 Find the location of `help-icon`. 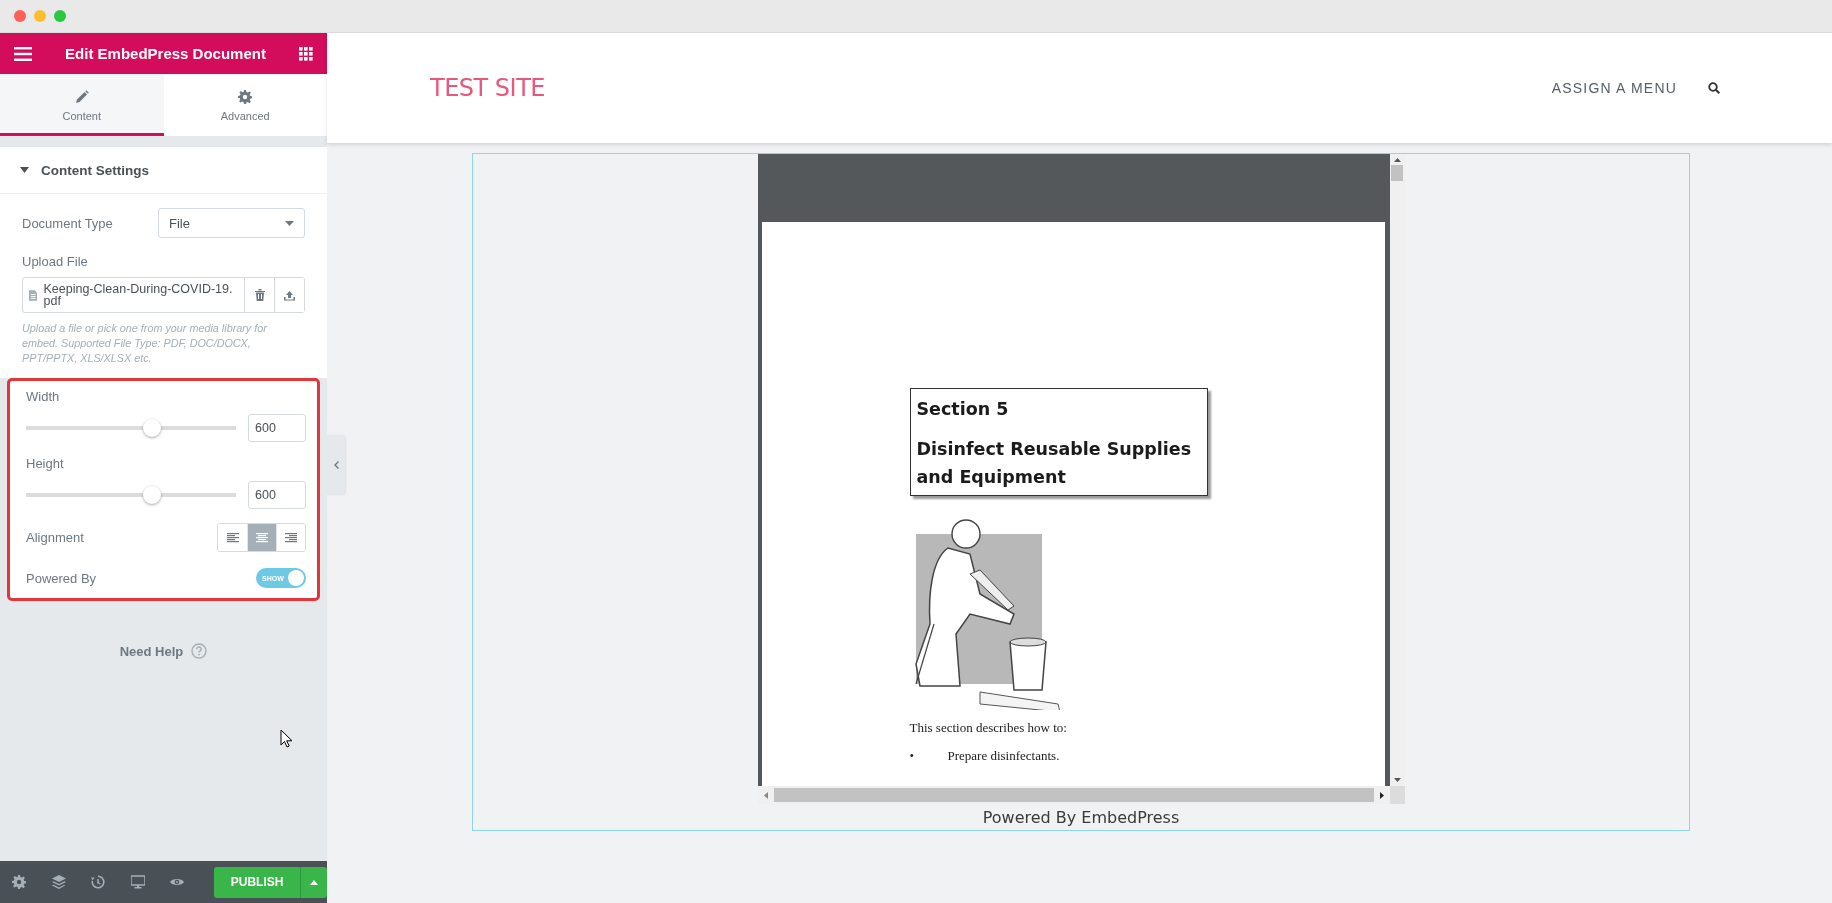

help-icon is located at coordinates (199, 651).